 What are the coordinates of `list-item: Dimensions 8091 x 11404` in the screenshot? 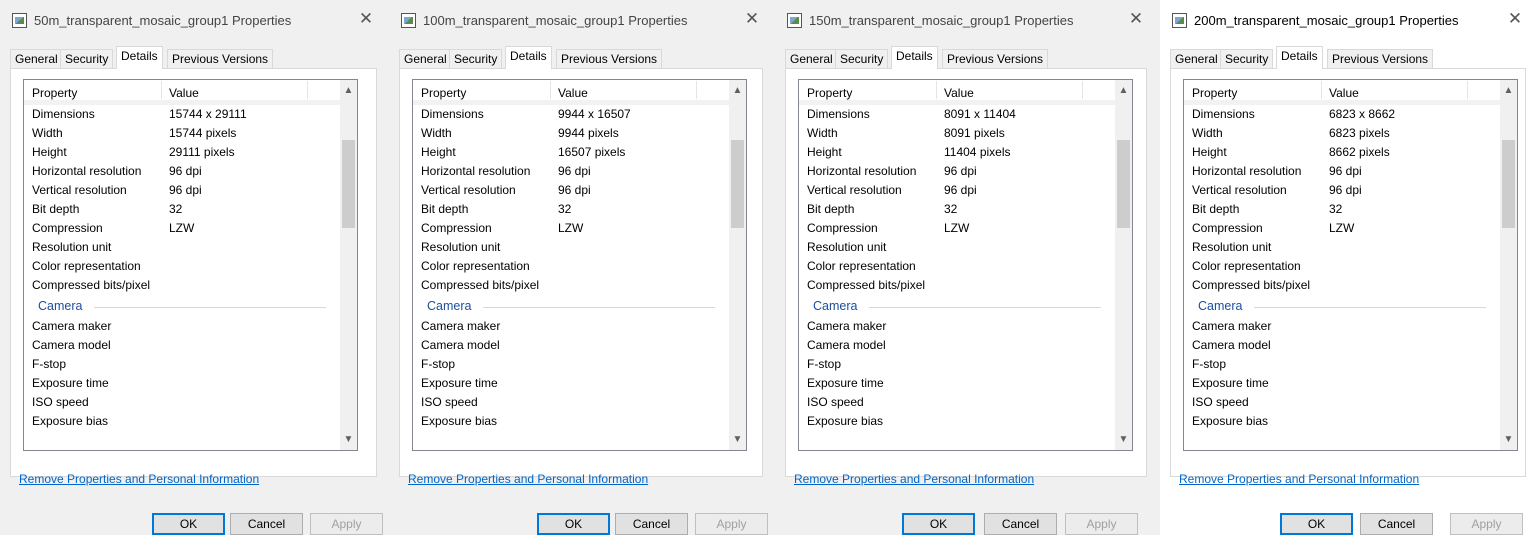 It's located at (957, 114).